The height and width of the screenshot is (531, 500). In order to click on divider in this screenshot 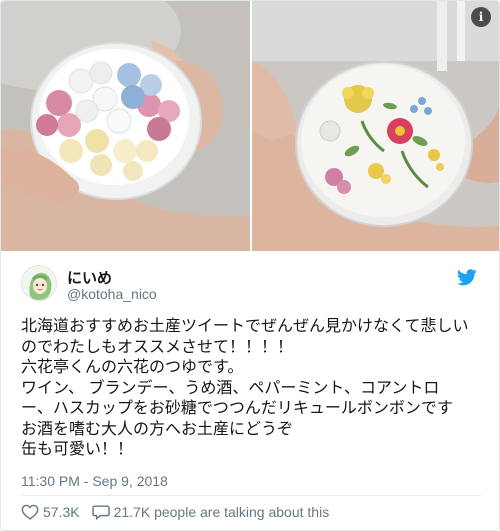, I will do `click(251, 495)`.